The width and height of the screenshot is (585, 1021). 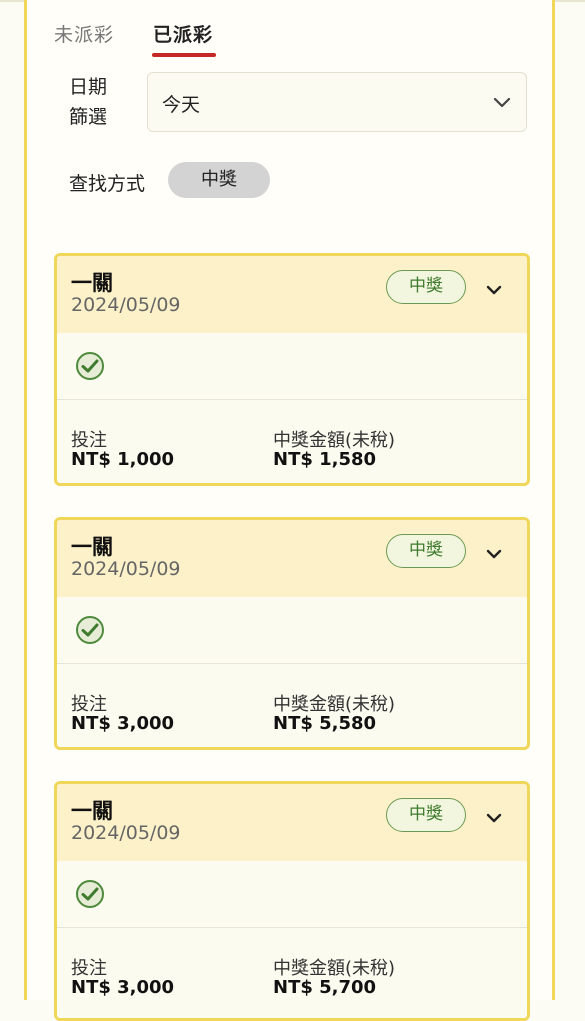 What do you see at coordinates (93, 102) in the screenshot?
I see `date-filter-label: 日期 篩選` at bounding box center [93, 102].